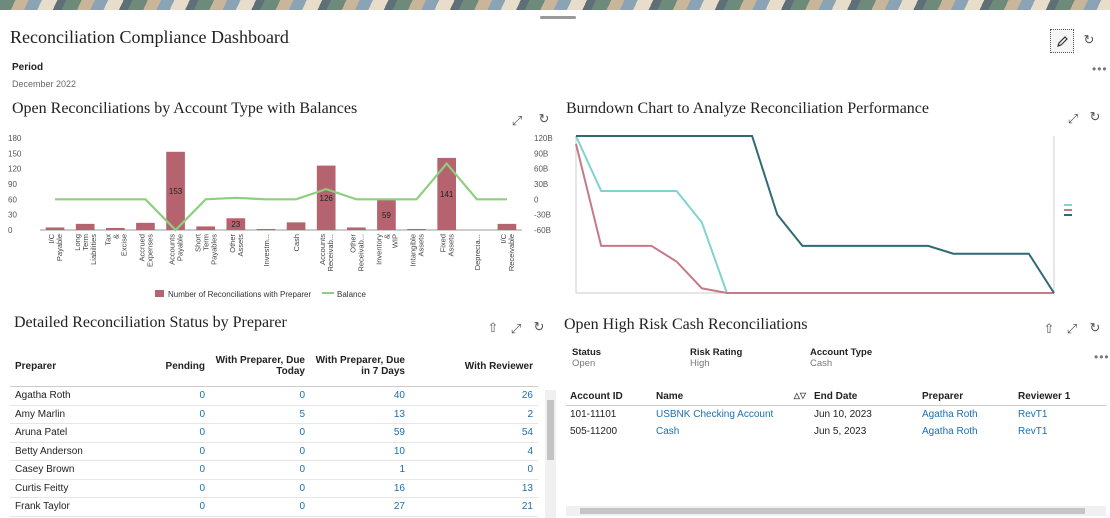  I want to click on column-header: Account ID, so click(609, 396).